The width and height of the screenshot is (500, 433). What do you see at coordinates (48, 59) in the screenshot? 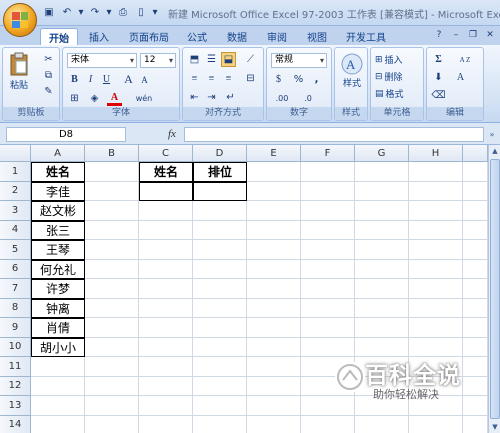
I see `cut-icon: ✂` at bounding box center [48, 59].